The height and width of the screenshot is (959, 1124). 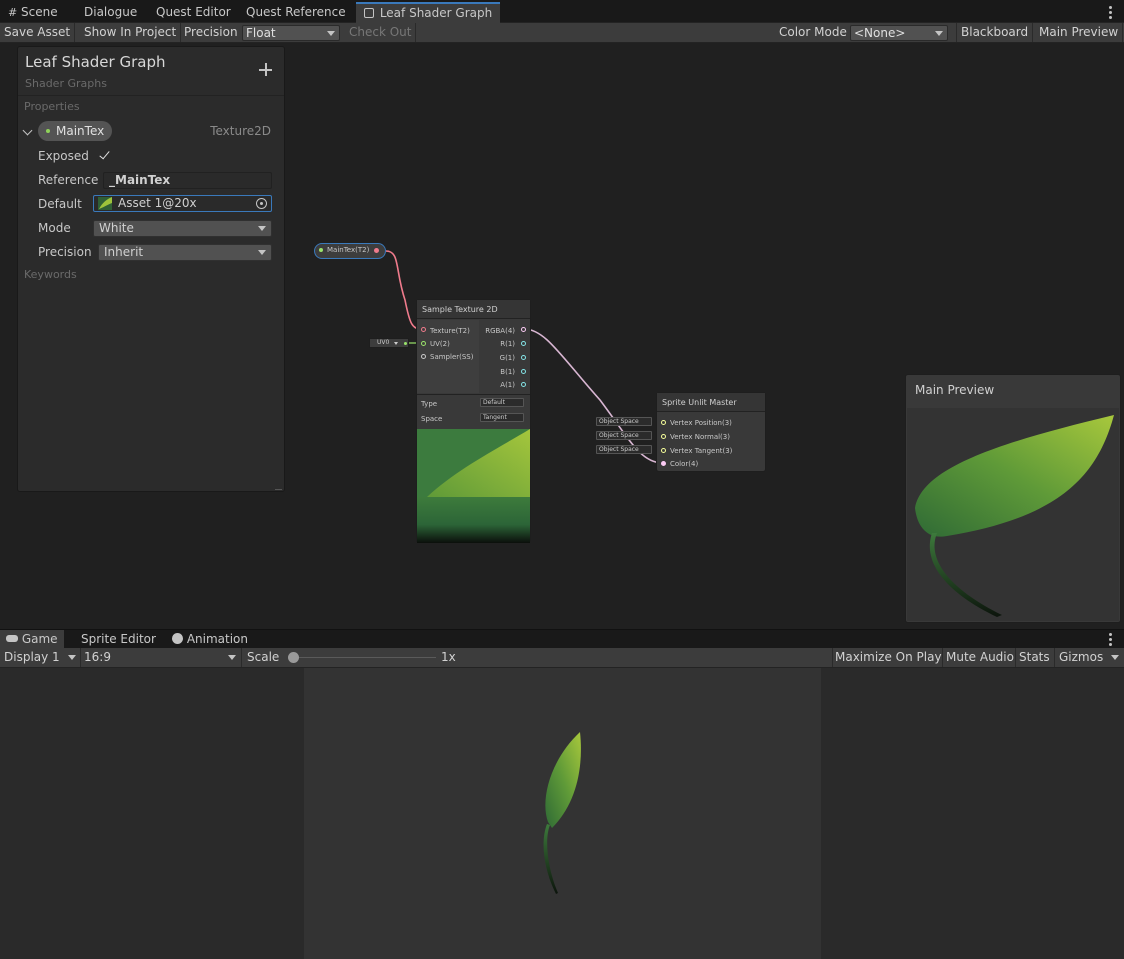 I want to click on vertex-tangent-input-port, so click(x=663, y=450).